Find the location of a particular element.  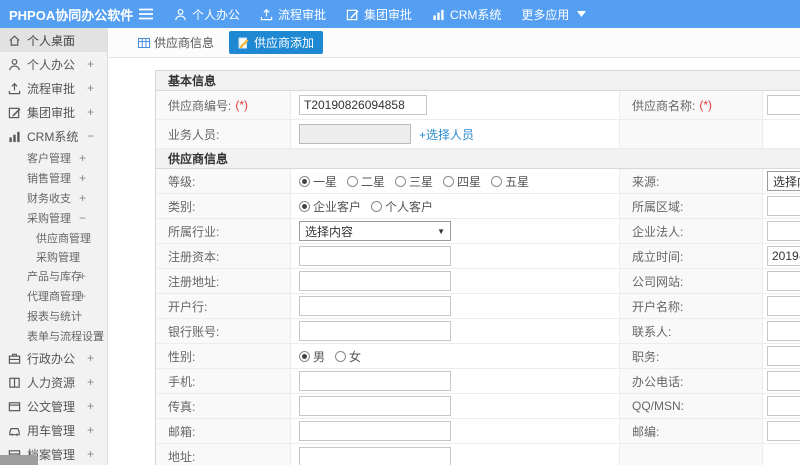

region-field is located at coordinates (783, 206).